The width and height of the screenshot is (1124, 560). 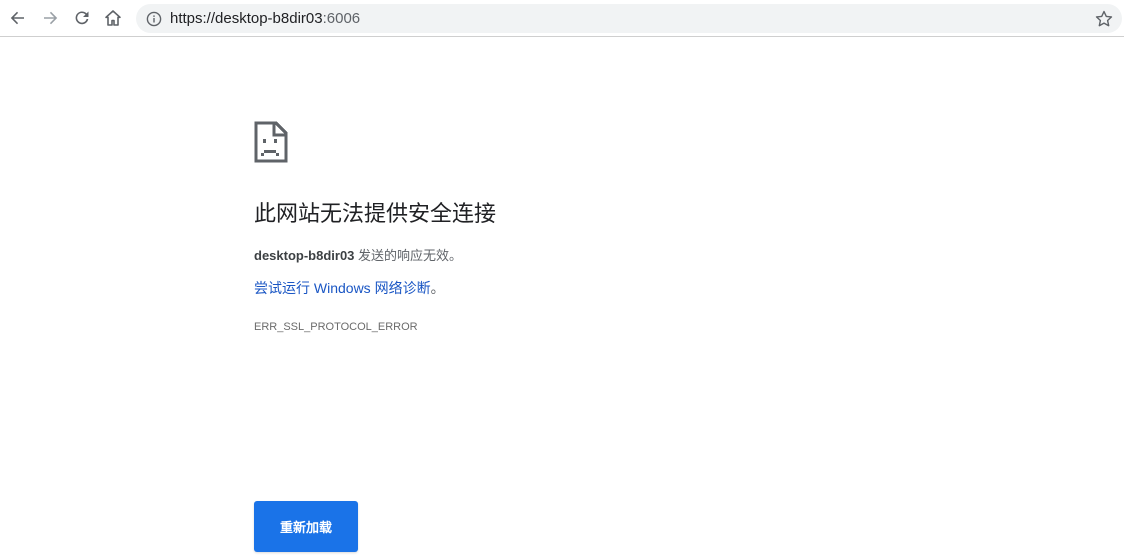 I want to click on forward-arrow-icon, so click(x=51, y=18).